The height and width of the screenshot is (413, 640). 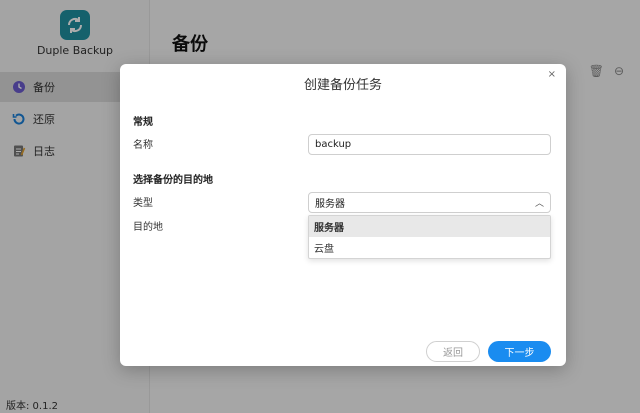 What do you see at coordinates (429, 247) in the screenshot?
I see `dropdown-option-cloud: 云盘` at bounding box center [429, 247].